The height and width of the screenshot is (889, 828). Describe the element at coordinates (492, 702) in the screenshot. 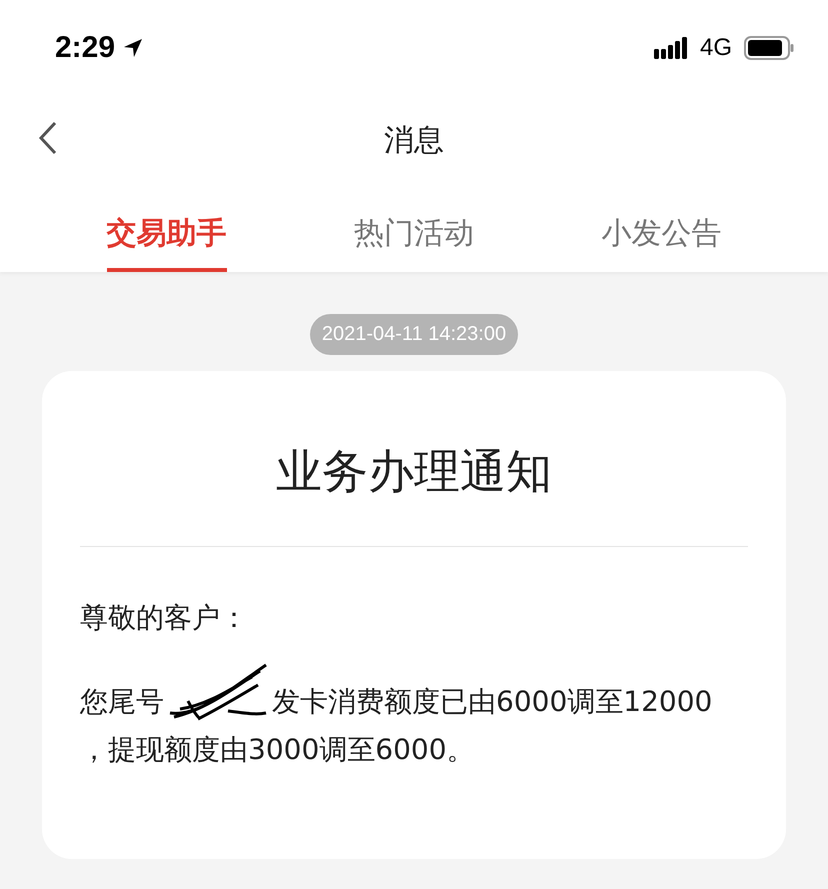

I see `message-text: 发卡消费额度已由6000调至12000` at that location.